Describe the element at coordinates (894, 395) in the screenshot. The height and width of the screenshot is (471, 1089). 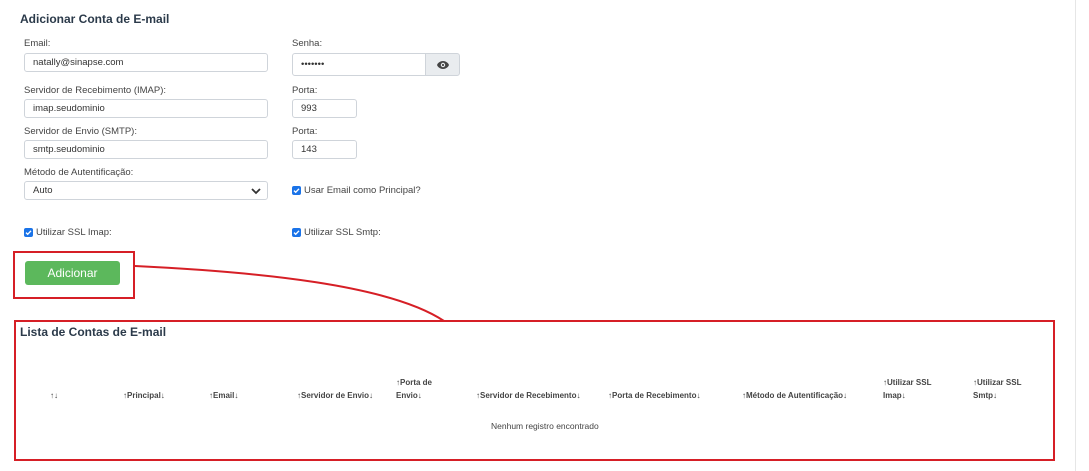
I see `column-header-ssl-imap-line2: Imap↓` at that location.